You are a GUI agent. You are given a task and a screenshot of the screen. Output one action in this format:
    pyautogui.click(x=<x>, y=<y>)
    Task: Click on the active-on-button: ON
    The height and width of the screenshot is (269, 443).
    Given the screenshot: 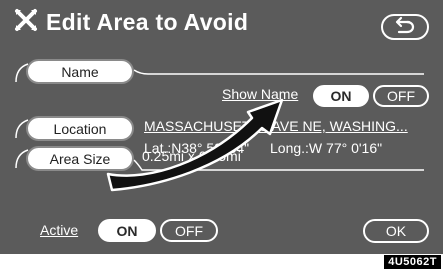 What is the action you would take?
    pyautogui.click(x=127, y=230)
    